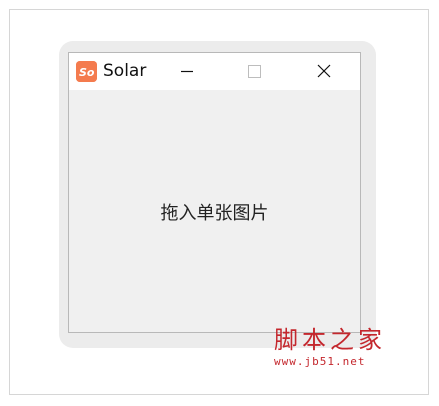 The image size is (439, 406). I want to click on svg-text: So, so click(87, 72).